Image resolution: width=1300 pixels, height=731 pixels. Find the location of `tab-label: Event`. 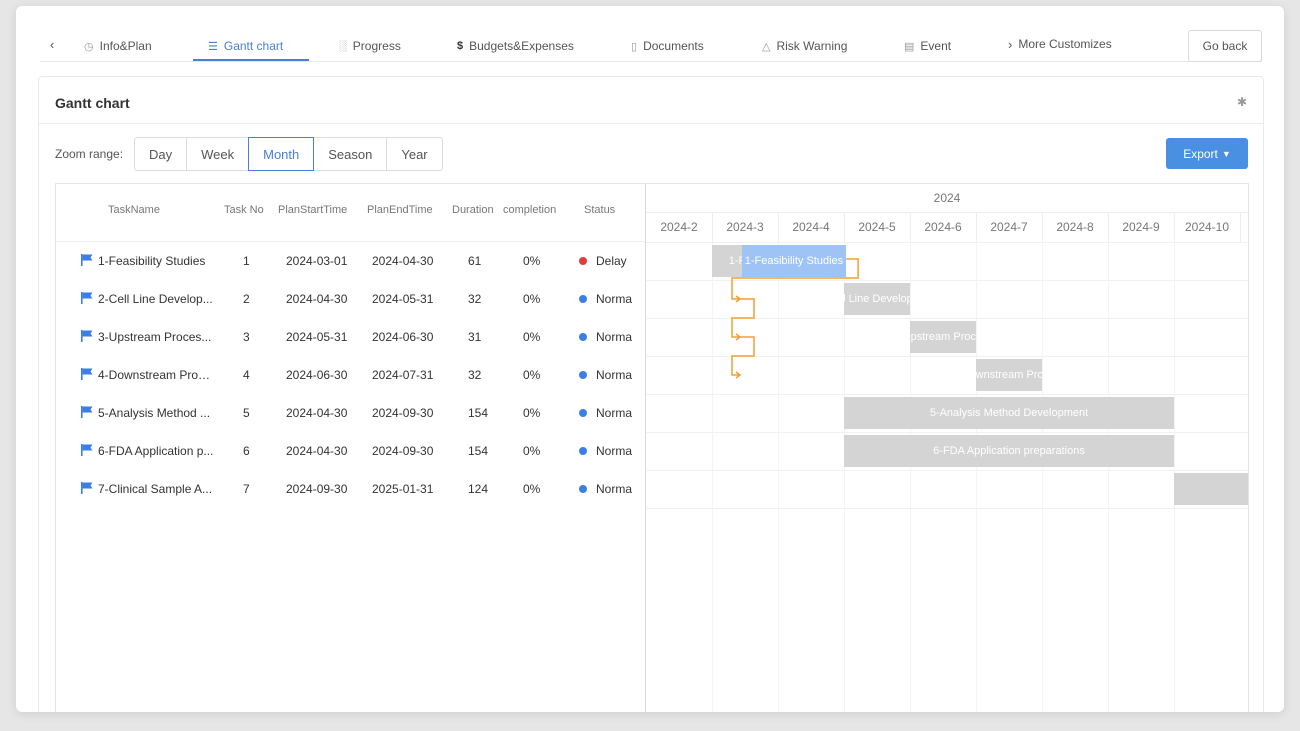

tab-label: Event is located at coordinates (936, 46).